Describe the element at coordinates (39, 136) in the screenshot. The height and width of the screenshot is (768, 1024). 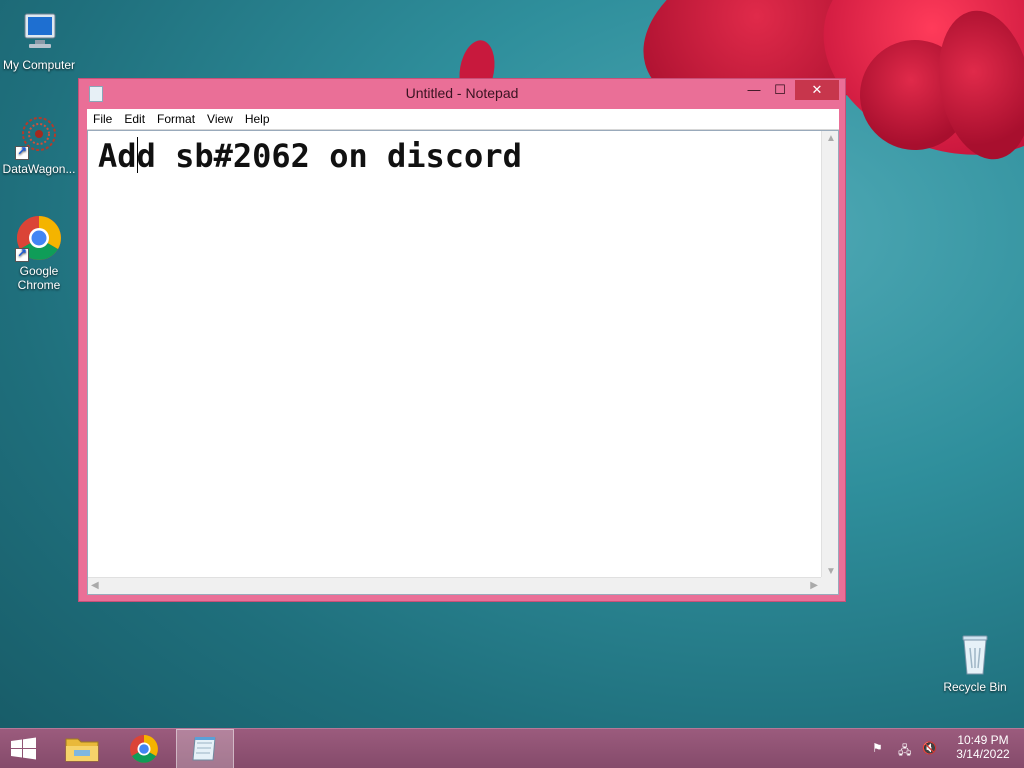
I see `datawagon-icon` at that location.